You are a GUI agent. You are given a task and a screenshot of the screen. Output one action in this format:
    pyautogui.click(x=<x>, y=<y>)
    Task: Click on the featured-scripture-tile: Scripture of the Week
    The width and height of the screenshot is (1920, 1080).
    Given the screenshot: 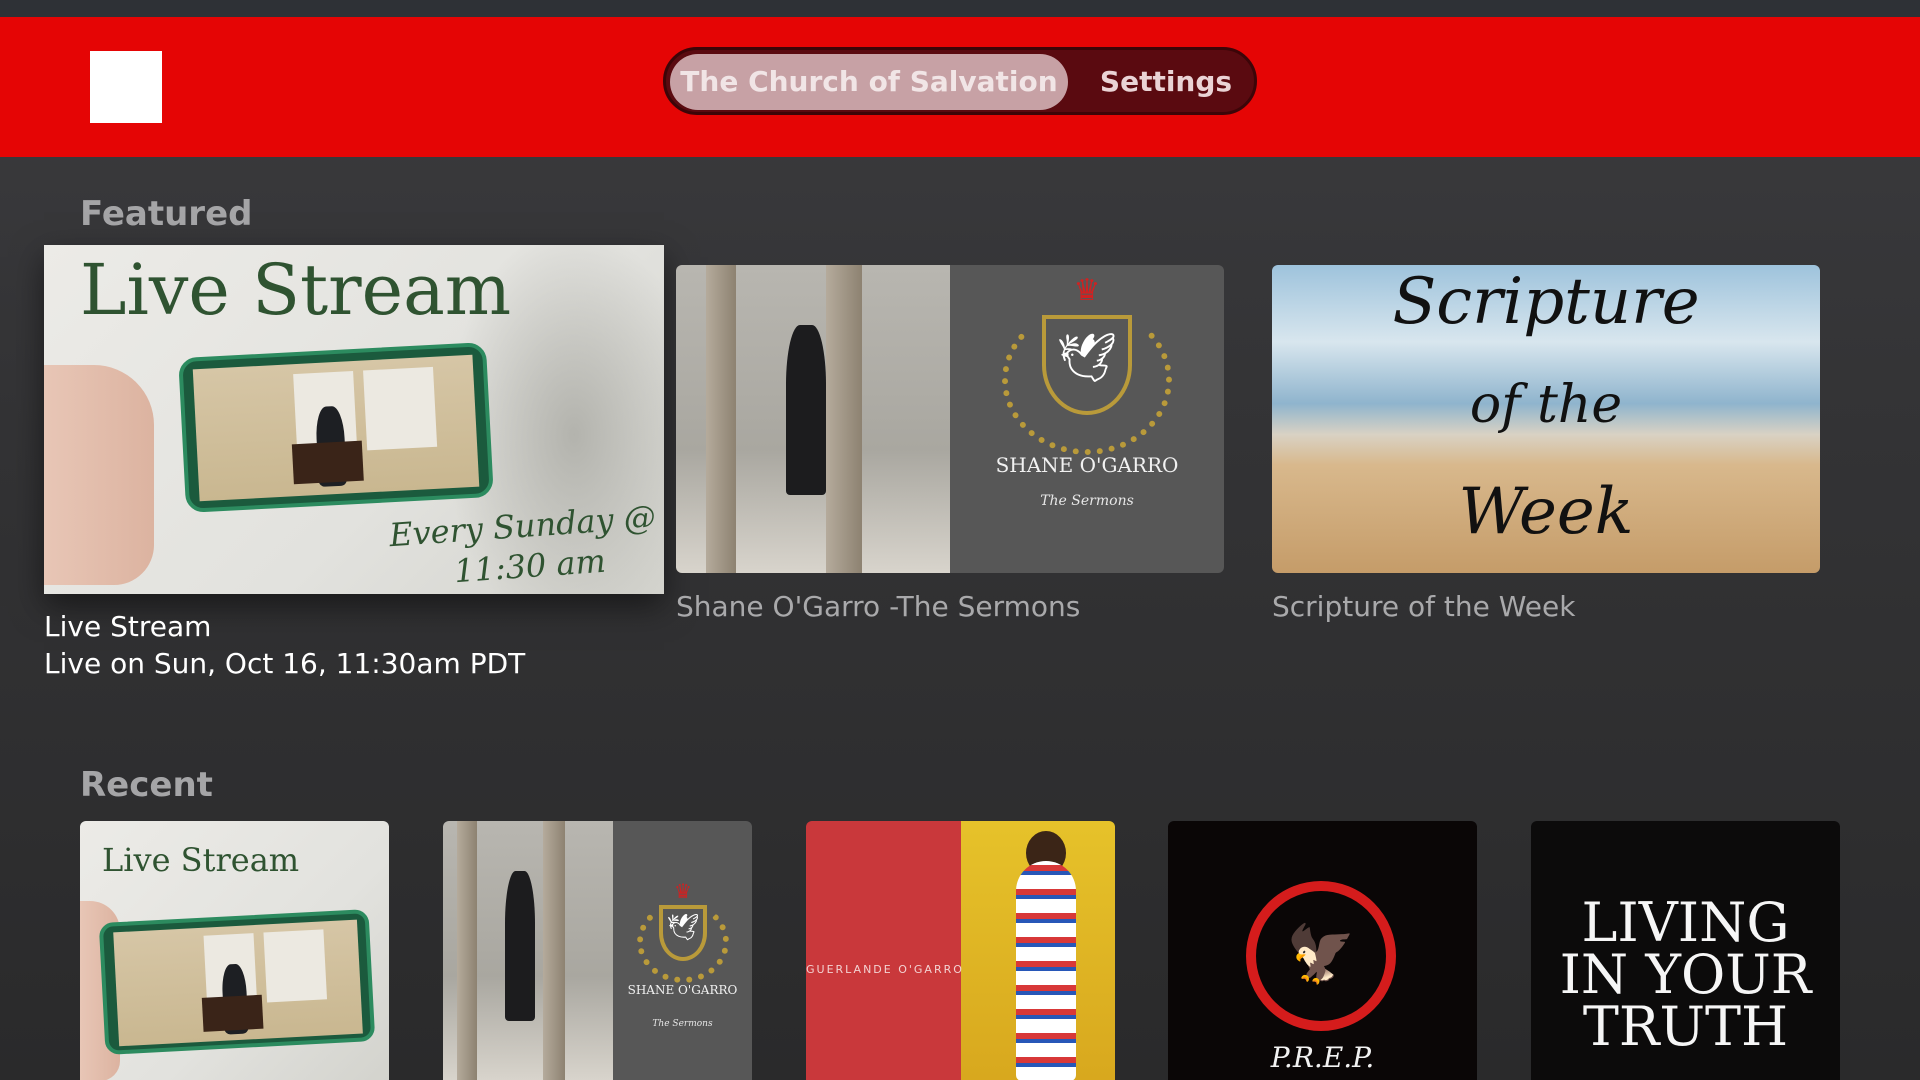 What is the action you would take?
    pyautogui.click(x=1546, y=419)
    